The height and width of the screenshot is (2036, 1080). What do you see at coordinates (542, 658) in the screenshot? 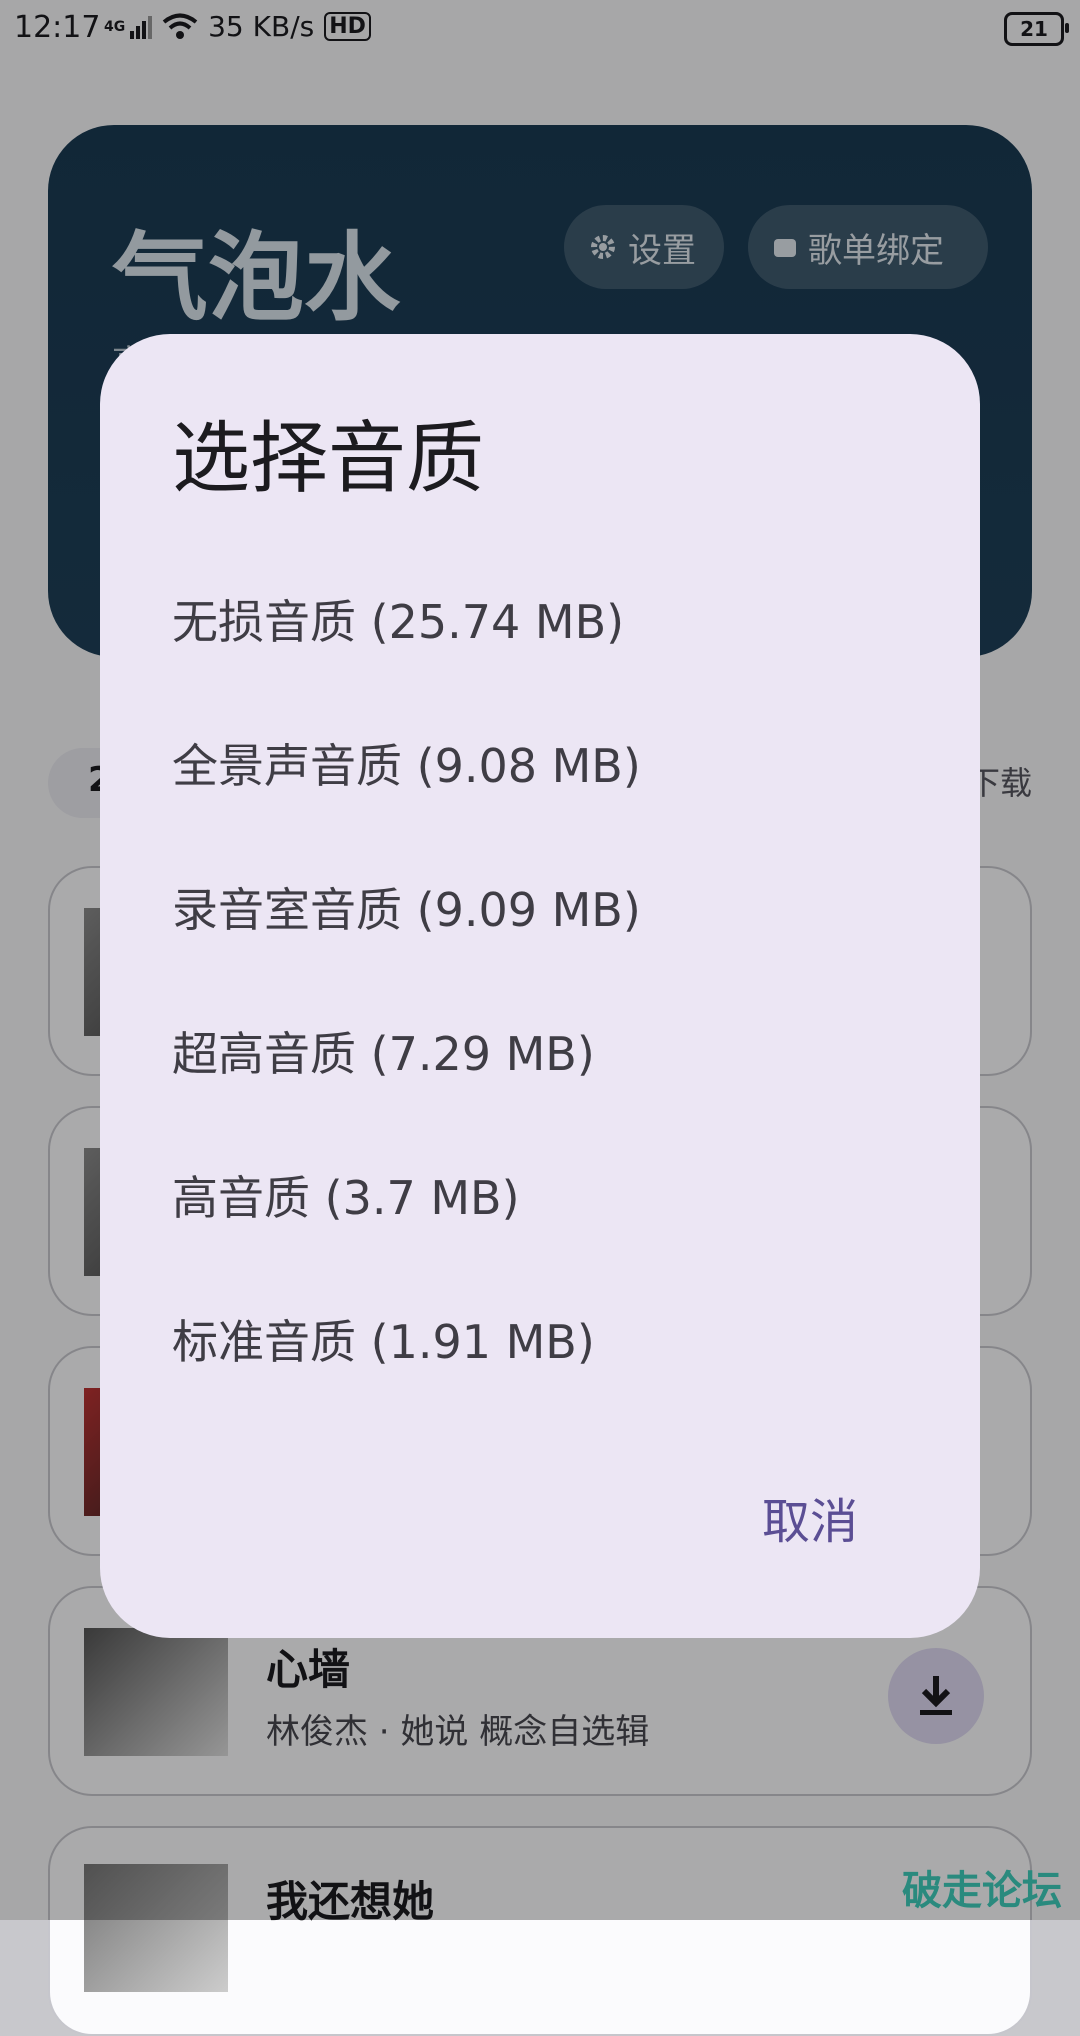
I see `quality-option-lossless: 无损音质 (25.74 MB)` at bounding box center [542, 658].